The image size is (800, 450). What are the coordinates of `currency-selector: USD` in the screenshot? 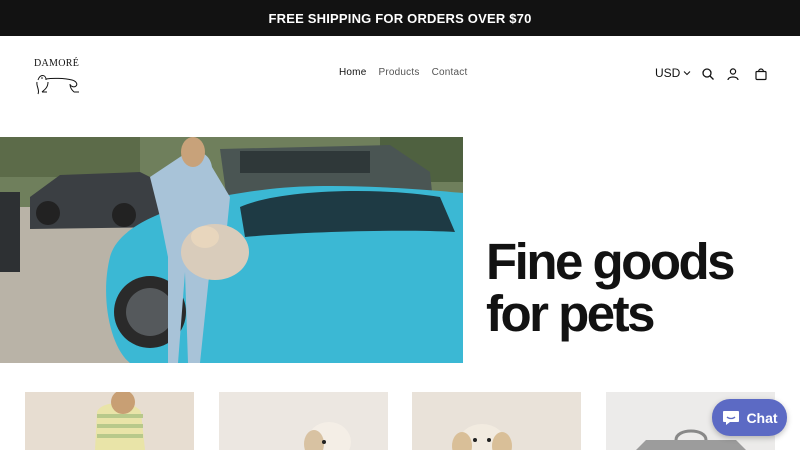 It's located at (673, 73).